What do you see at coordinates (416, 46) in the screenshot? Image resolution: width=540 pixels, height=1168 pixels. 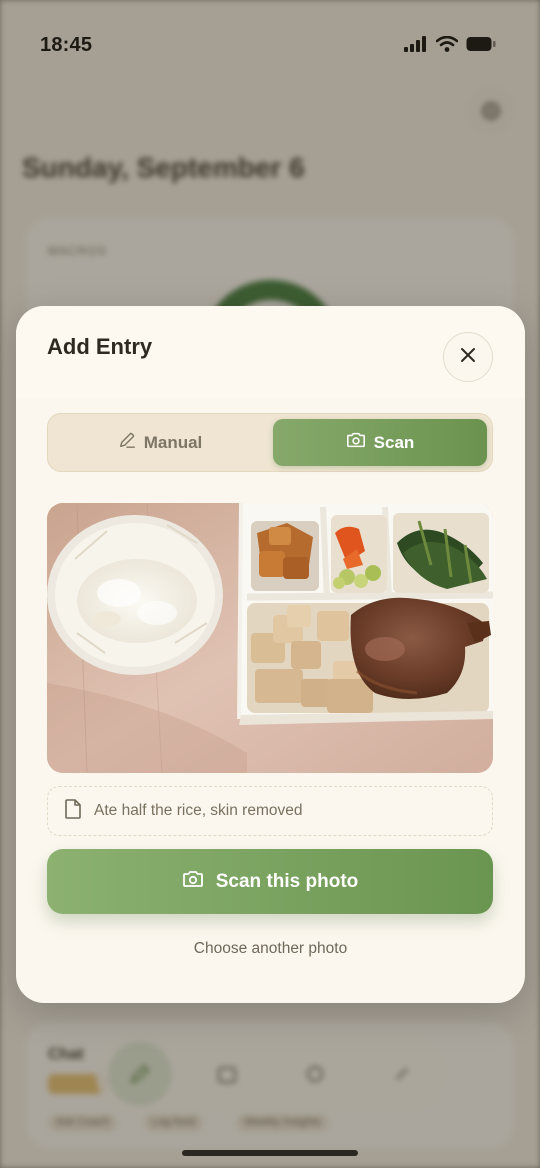 I see `signal-icon` at bounding box center [416, 46].